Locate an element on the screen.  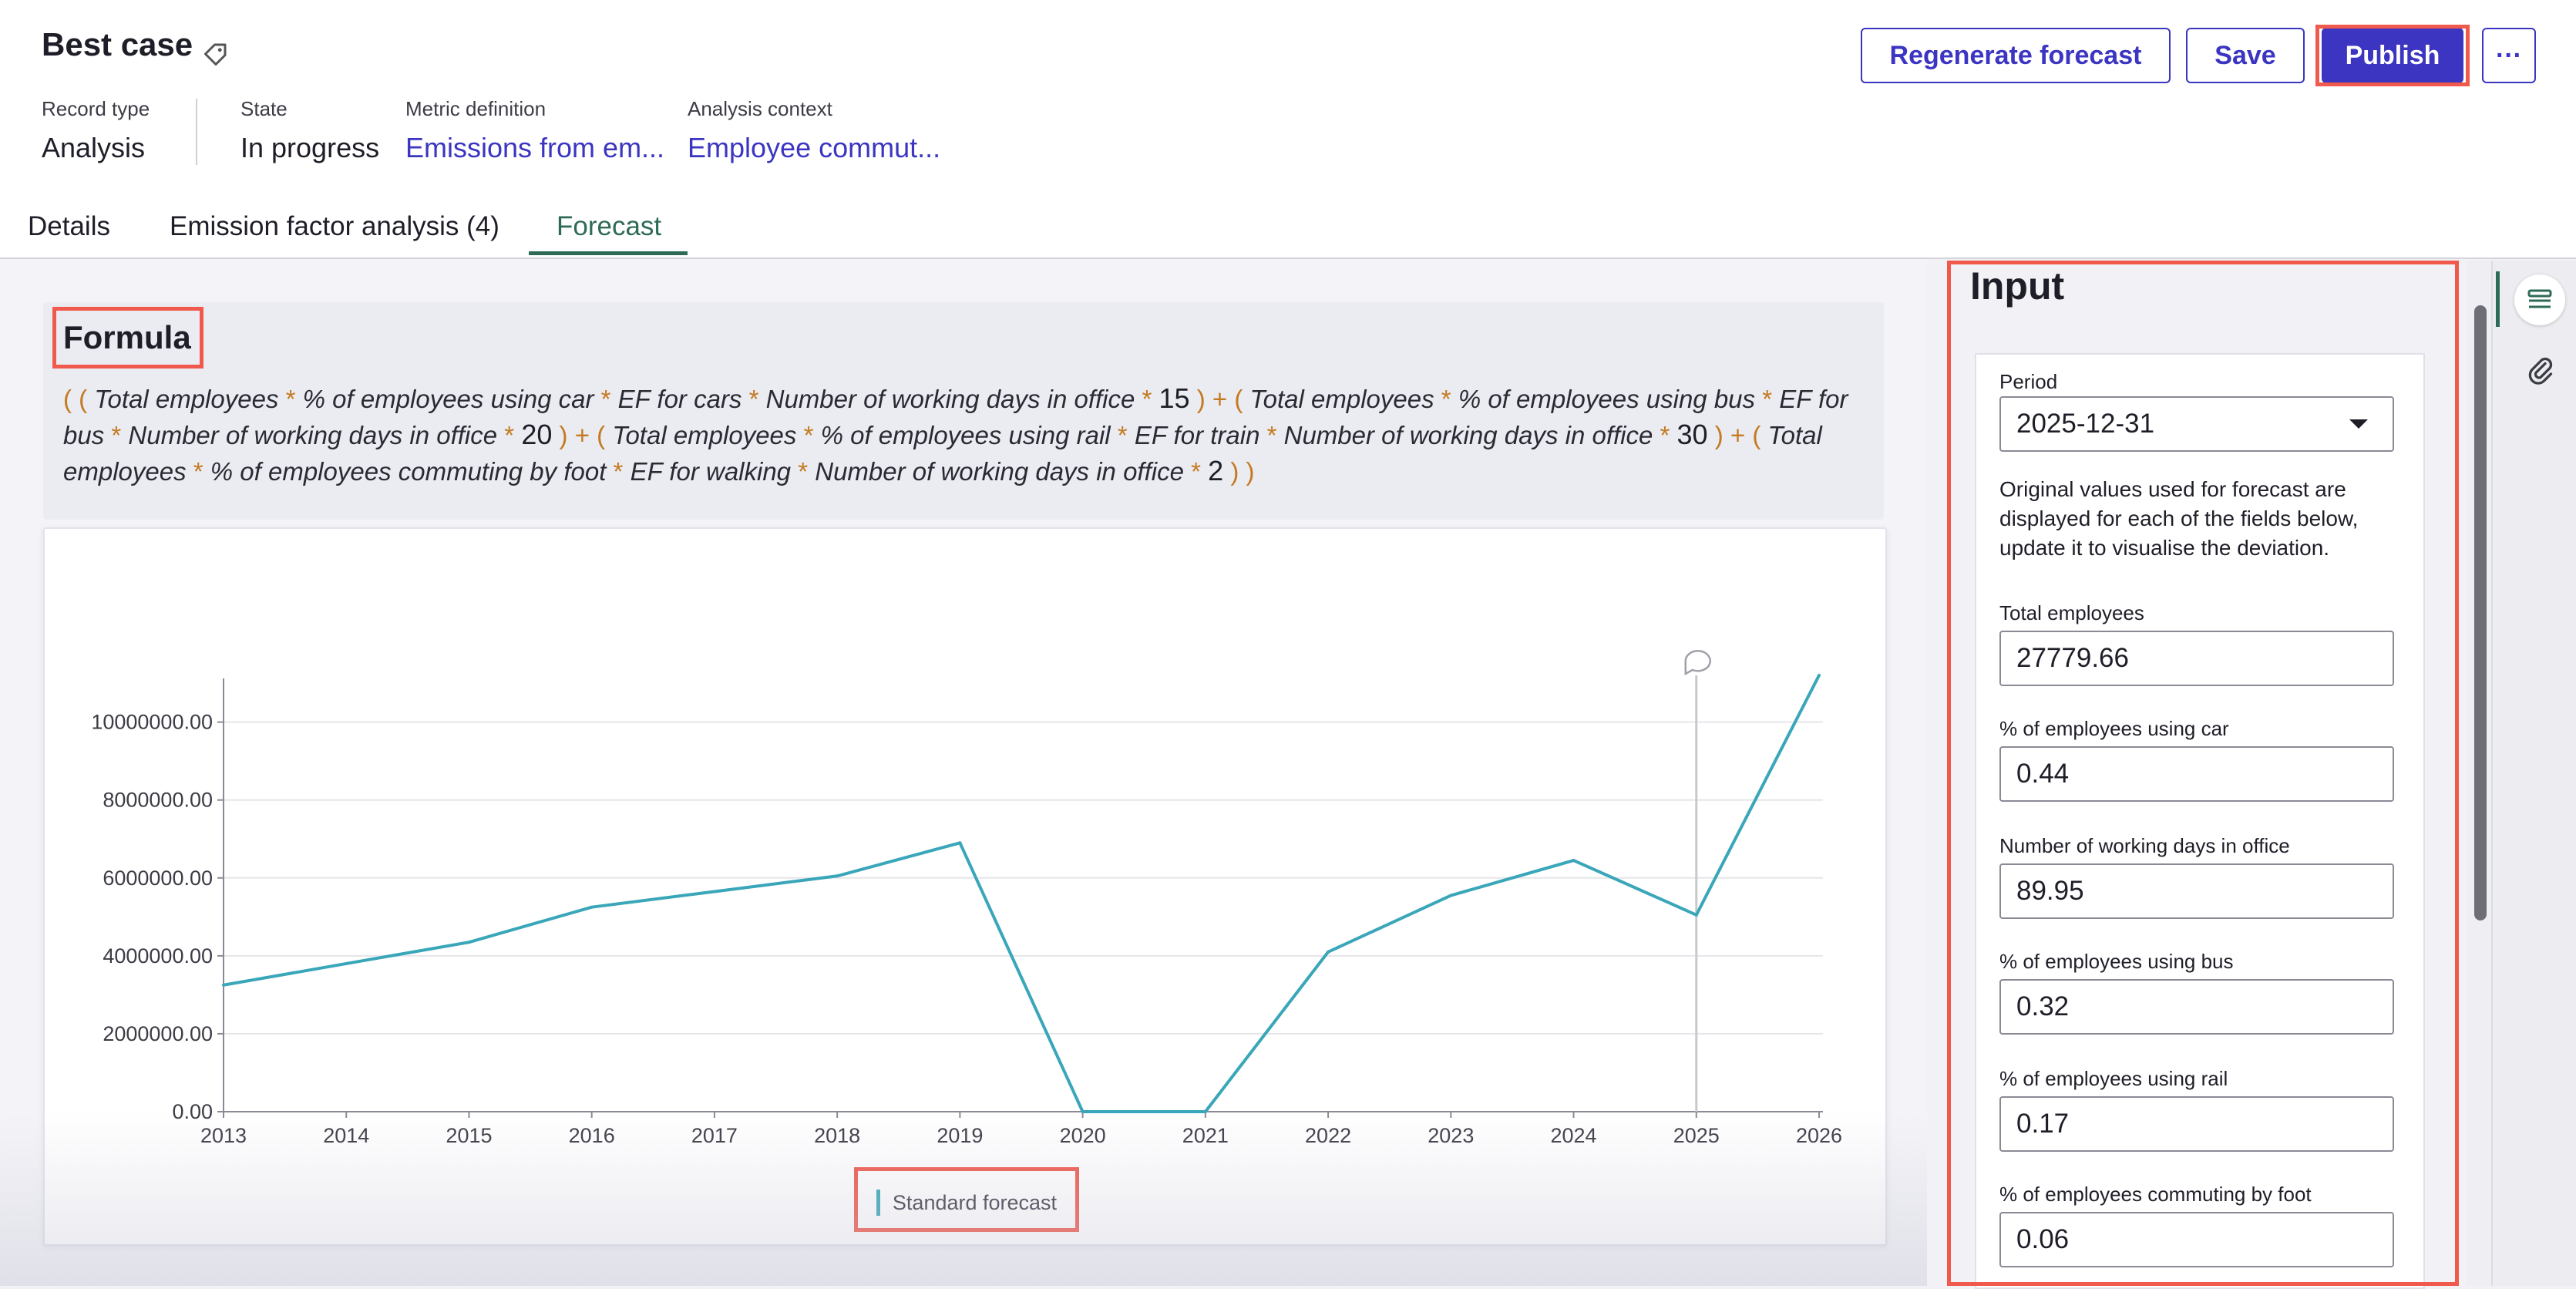
y-tick-label: 8000000.00 is located at coordinates (158, 800).